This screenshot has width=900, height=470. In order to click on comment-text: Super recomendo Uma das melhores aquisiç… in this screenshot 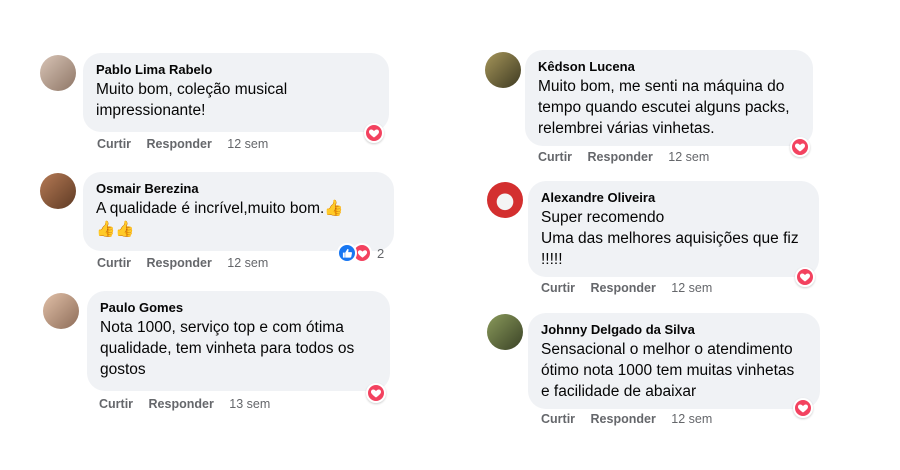, I will do `click(670, 238)`.